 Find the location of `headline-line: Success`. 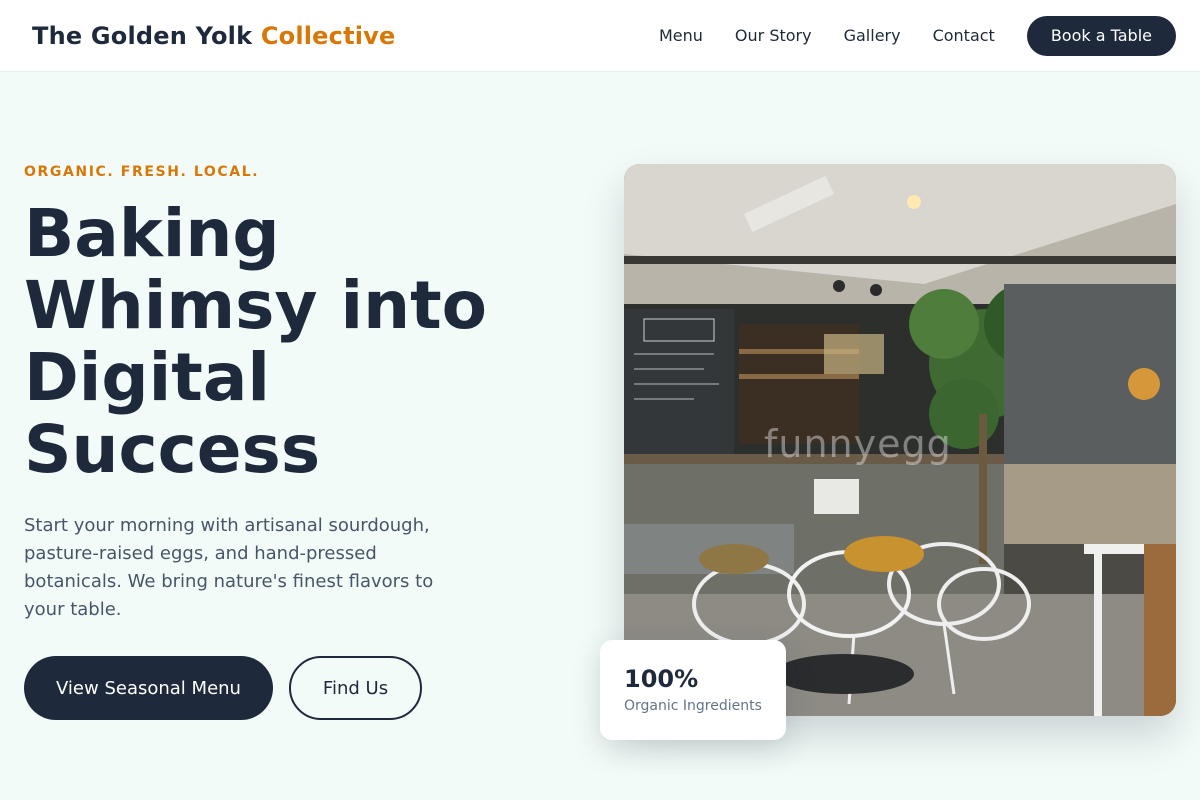

headline-line: Success is located at coordinates (172, 449).